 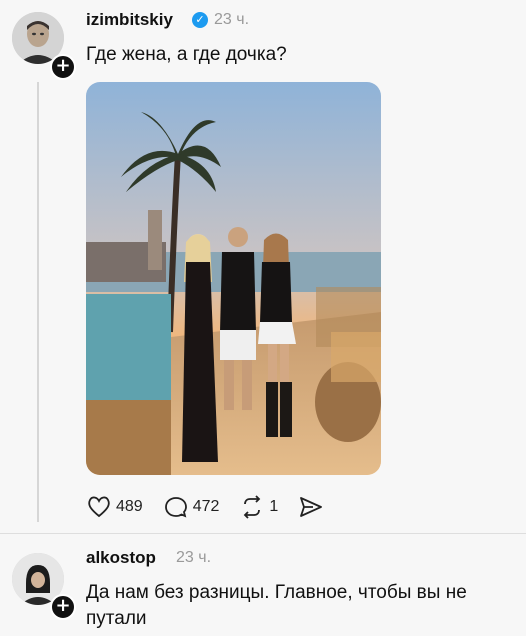 I want to click on reply-username: alkostop, so click(x=121, y=558).